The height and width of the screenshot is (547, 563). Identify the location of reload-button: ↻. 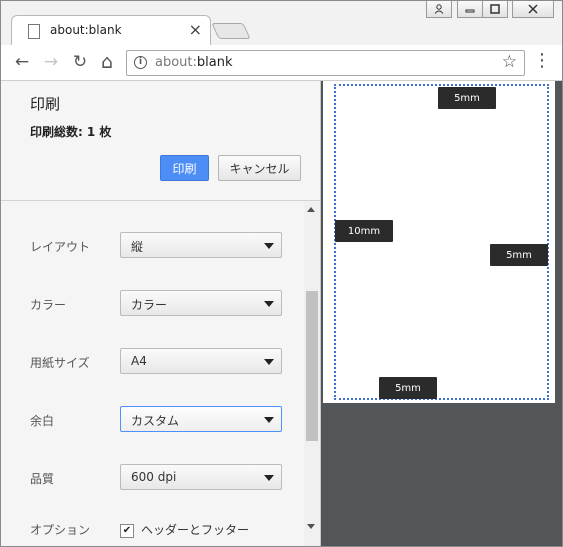
(80, 62).